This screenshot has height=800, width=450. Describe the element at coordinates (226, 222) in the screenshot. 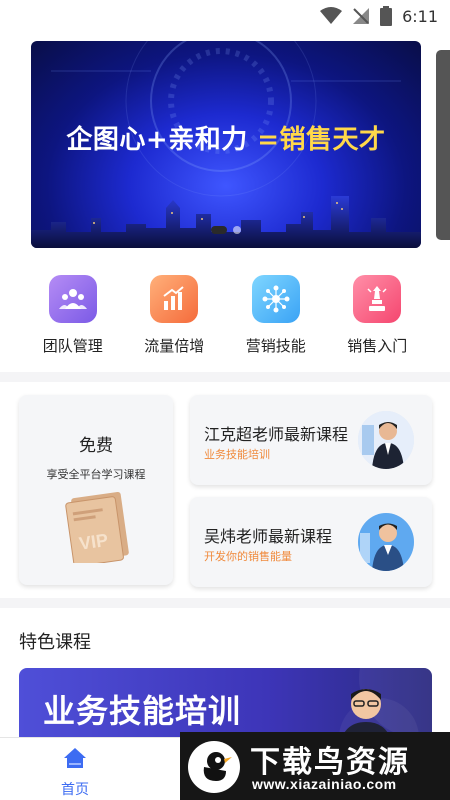

I see `city-skyline-image` at that location.